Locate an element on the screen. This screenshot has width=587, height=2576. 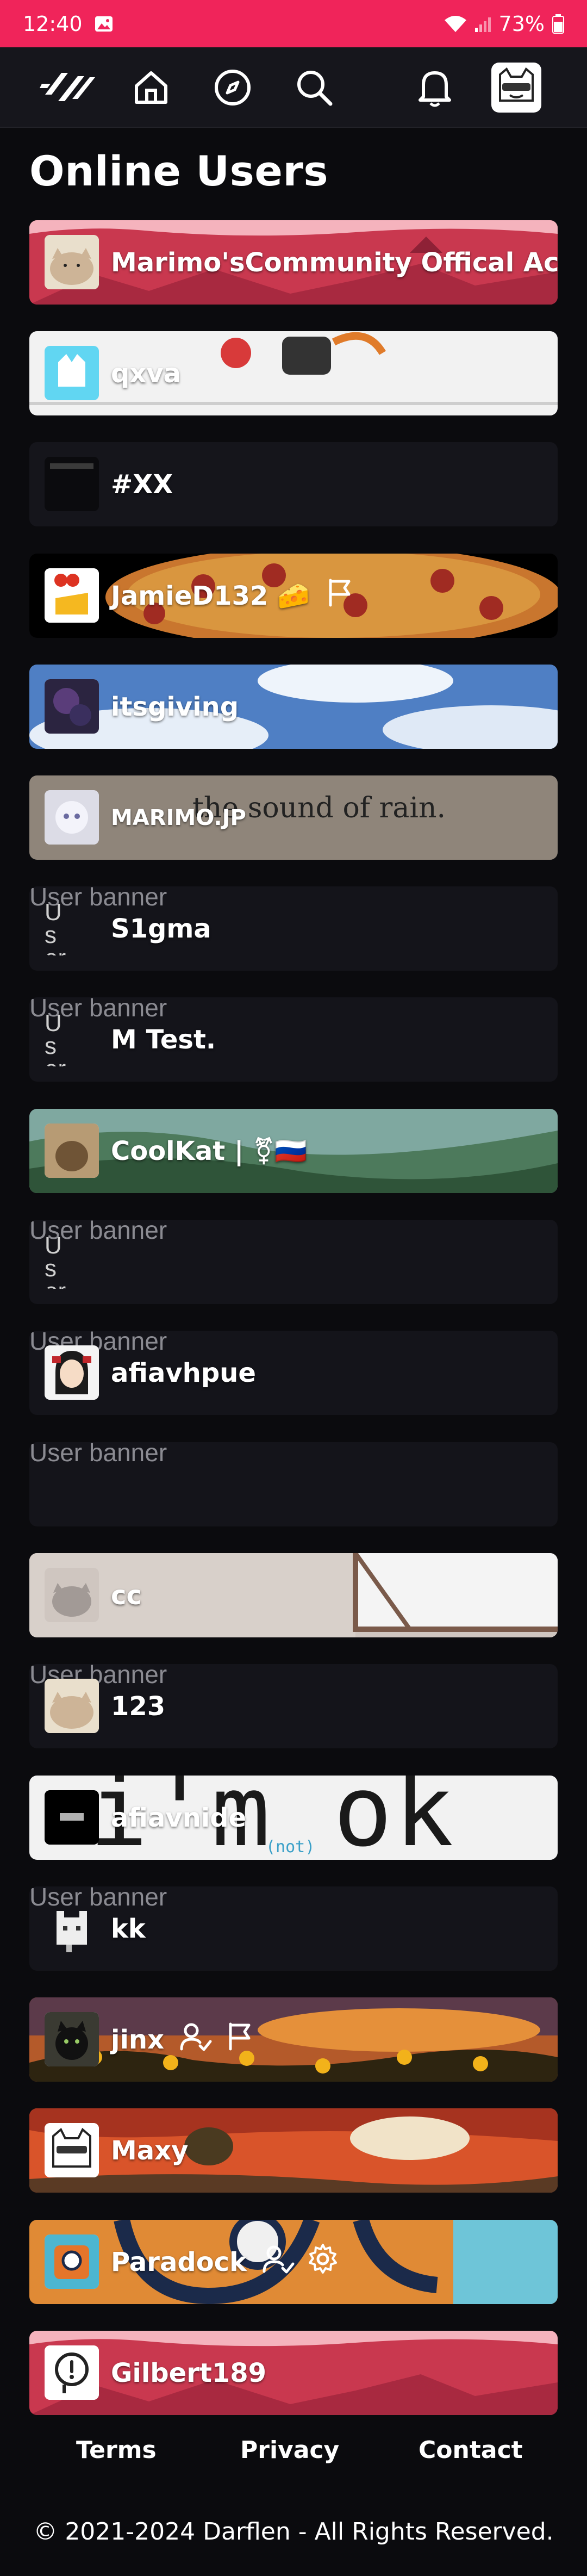
username: jinx is located at coordinates (183, 2040).